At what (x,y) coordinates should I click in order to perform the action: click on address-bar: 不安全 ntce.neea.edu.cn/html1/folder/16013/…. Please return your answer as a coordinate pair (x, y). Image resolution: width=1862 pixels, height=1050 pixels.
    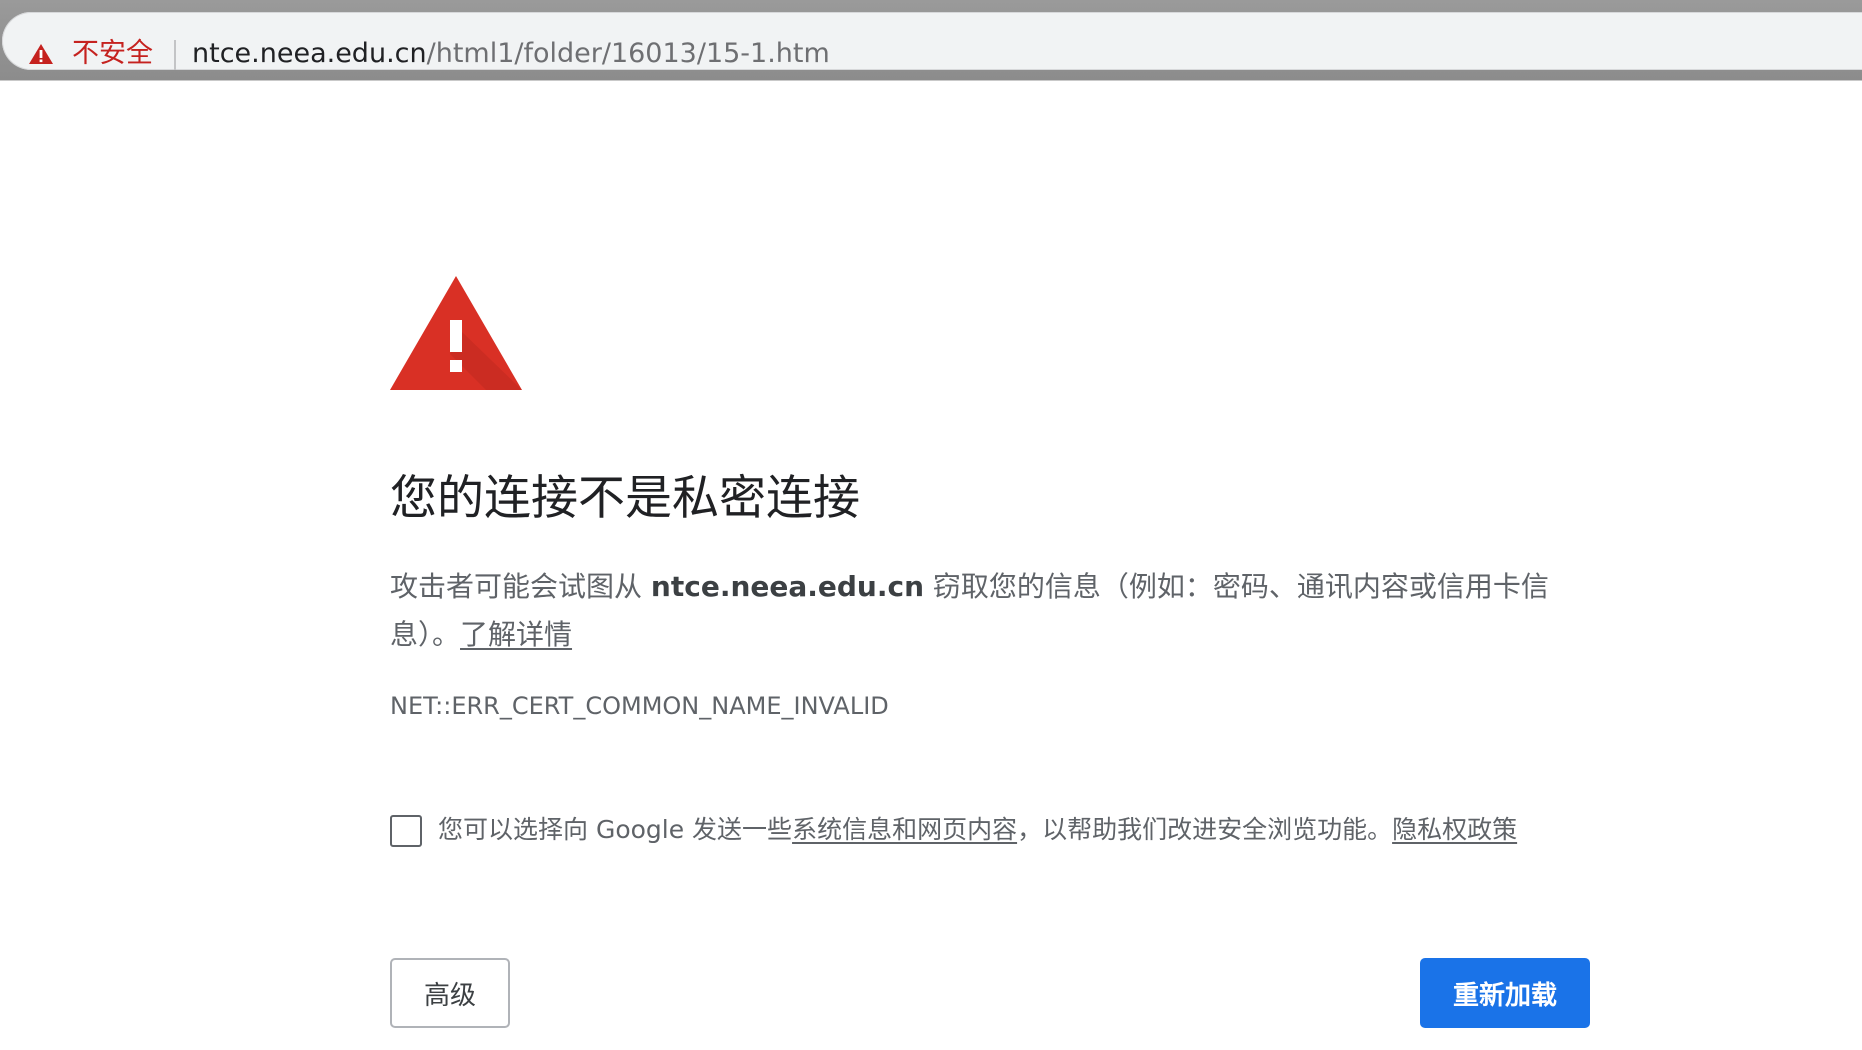
    Looking at the image, I should click on (932, 41).